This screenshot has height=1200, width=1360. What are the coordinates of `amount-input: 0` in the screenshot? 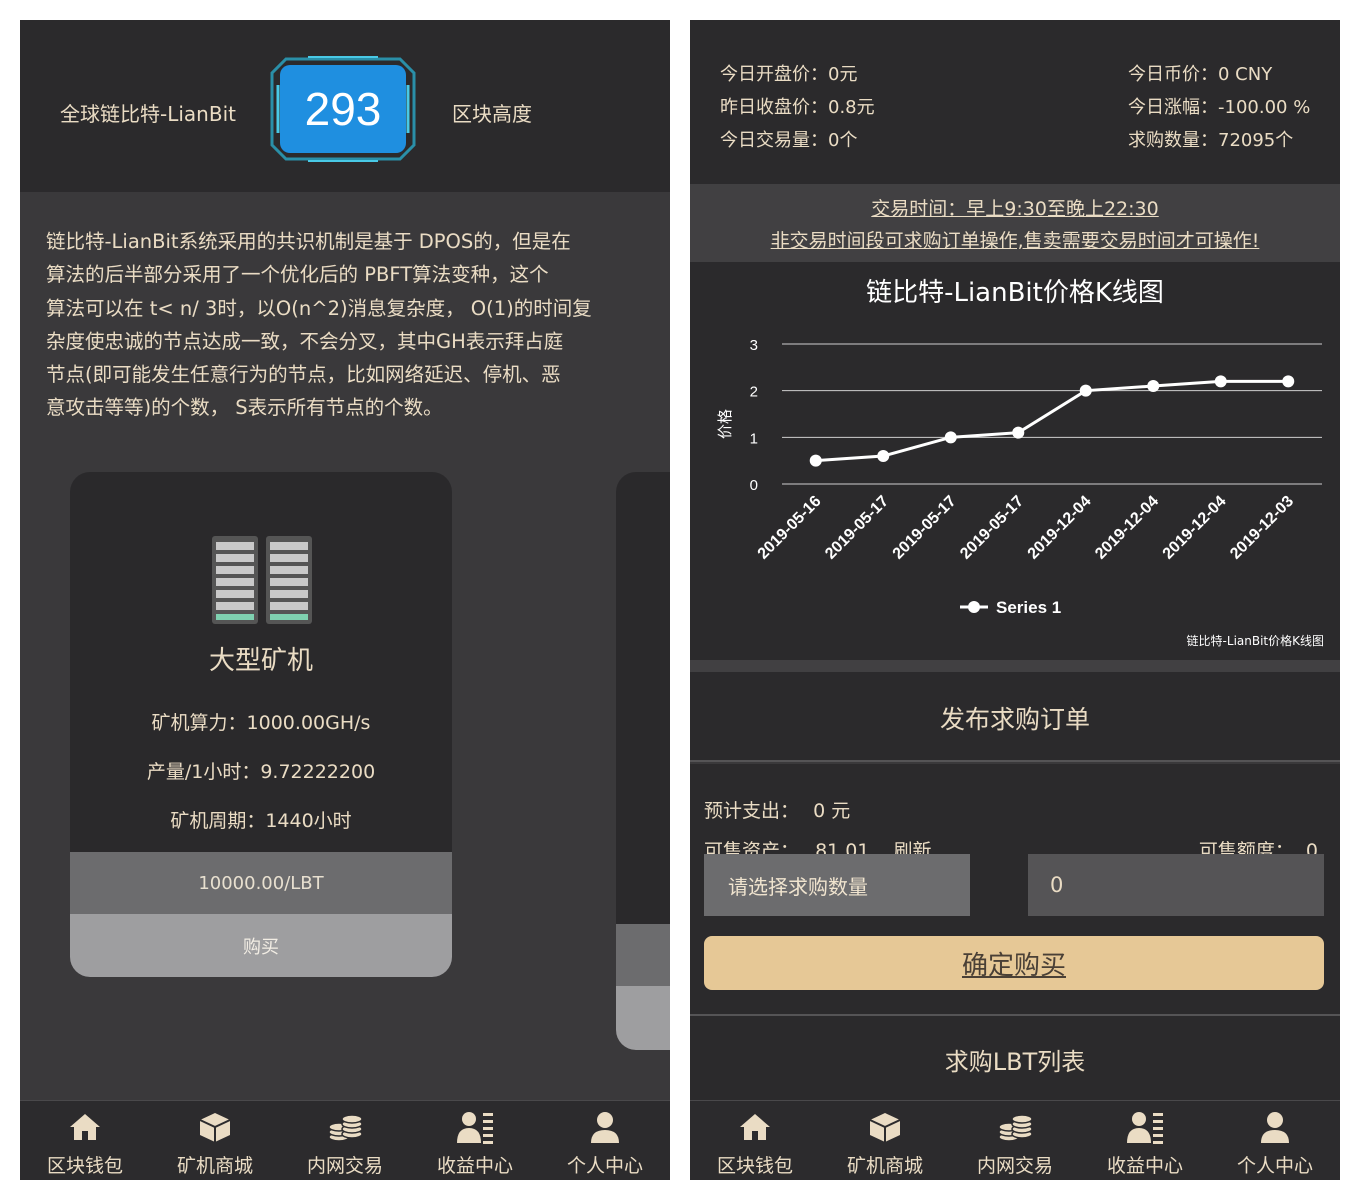 It's located at (1176, 885).